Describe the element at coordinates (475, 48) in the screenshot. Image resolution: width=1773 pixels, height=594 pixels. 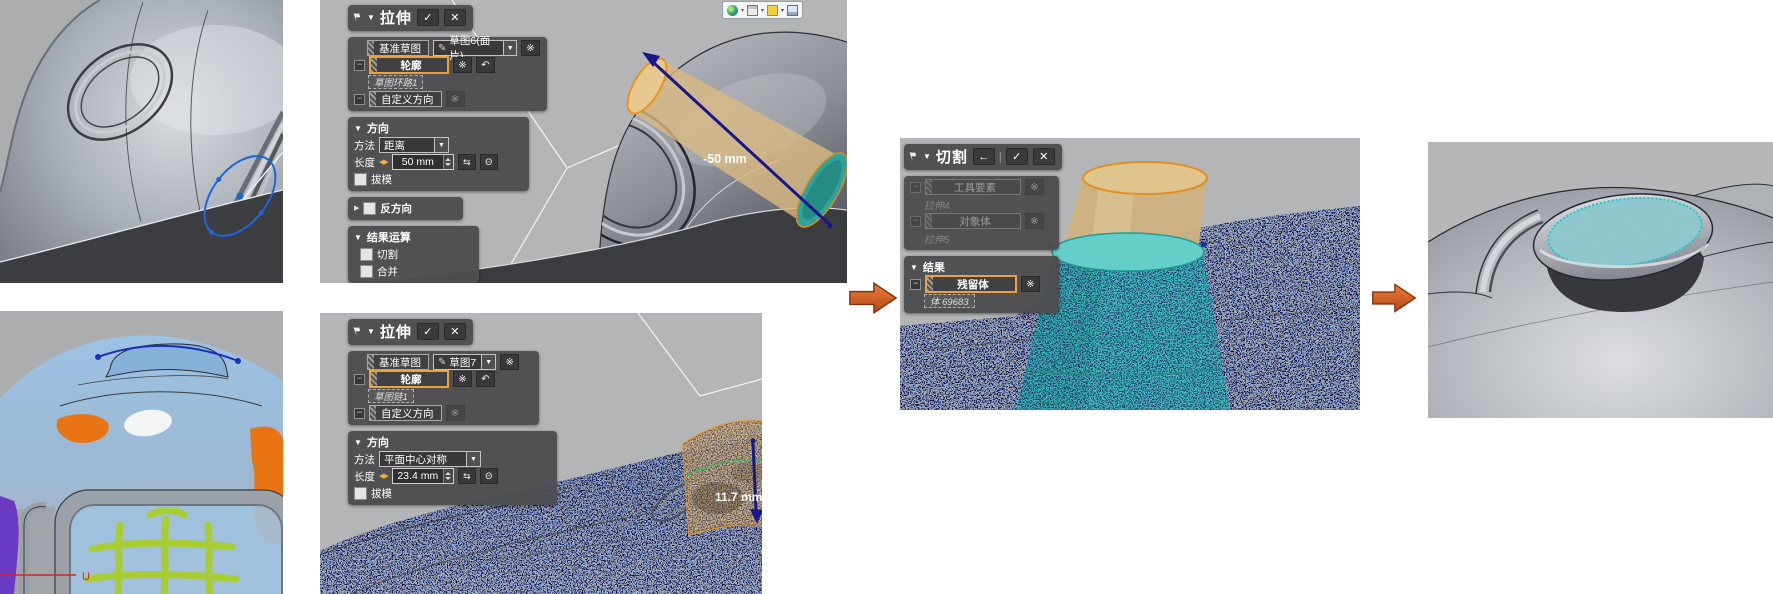
I see `base-sketch-select: ✎ 草图6(面片) ▼` at that location.